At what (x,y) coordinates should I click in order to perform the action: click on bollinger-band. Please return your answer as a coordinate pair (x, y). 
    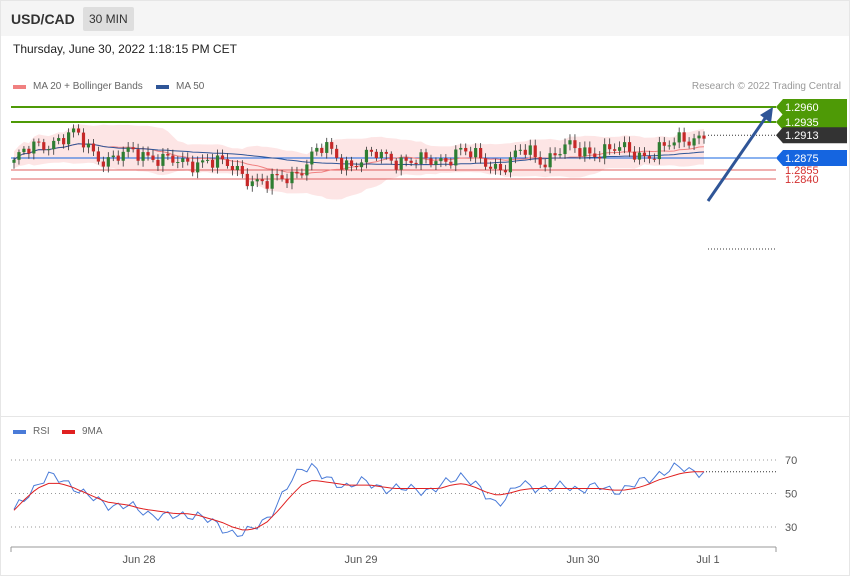
    Looking at the image, I should click on (359, 162).